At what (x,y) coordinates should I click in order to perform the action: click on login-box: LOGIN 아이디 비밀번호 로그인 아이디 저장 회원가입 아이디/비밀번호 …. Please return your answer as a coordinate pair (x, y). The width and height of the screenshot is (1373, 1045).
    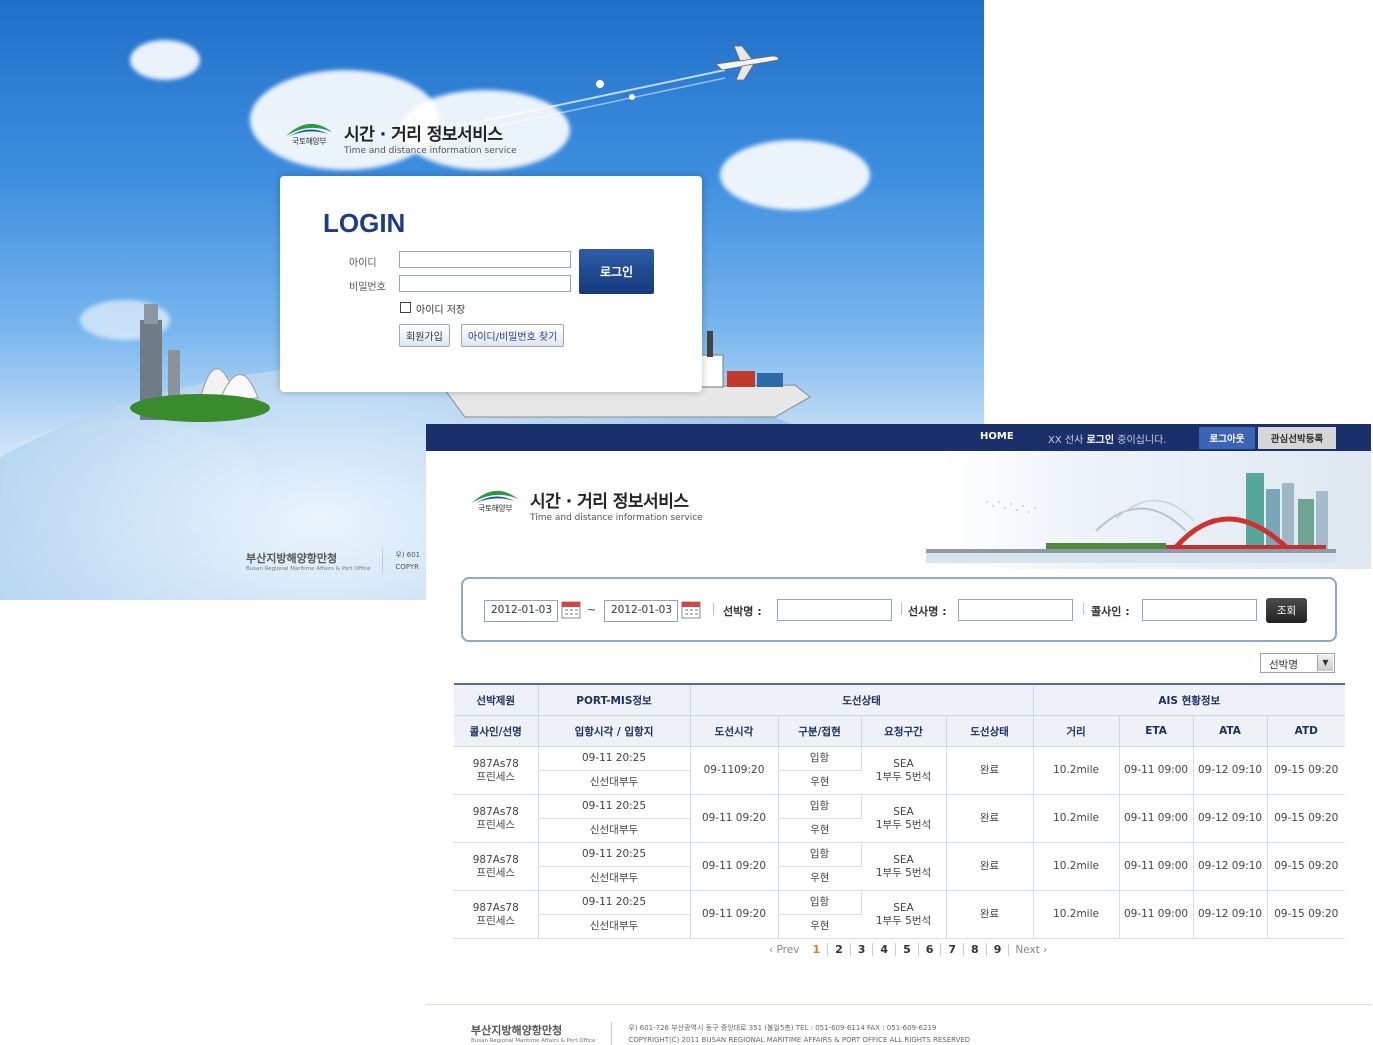
    Looking at the image, I should click on (491, 284).